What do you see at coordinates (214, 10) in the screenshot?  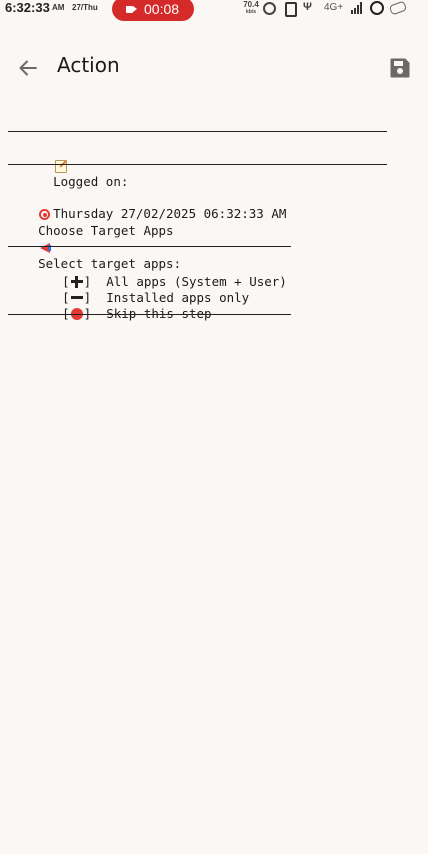 I see `status-bar: 6:32:33 AM 27/Thu 00:08 70.4 kb/s Ψ 4G+` at bounding box center [214, 10].